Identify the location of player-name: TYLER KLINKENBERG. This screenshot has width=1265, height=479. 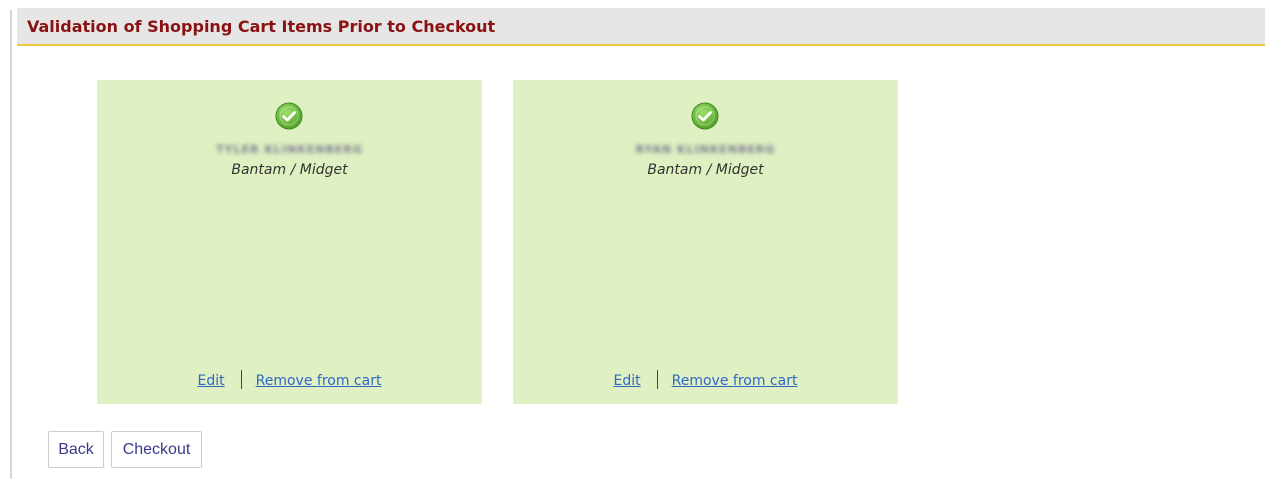
(289, 149).